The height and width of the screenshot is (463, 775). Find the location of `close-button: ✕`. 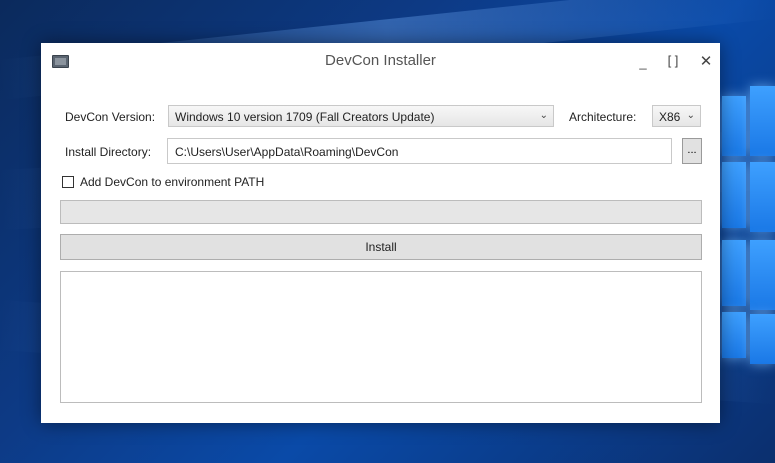

close-button: ✕ is located at coordinates (706, 61).